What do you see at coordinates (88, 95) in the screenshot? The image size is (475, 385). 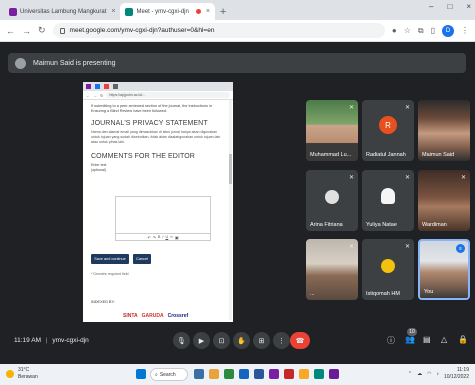 I see `shared-back-icon: ←` at bounding box center [88, 95].